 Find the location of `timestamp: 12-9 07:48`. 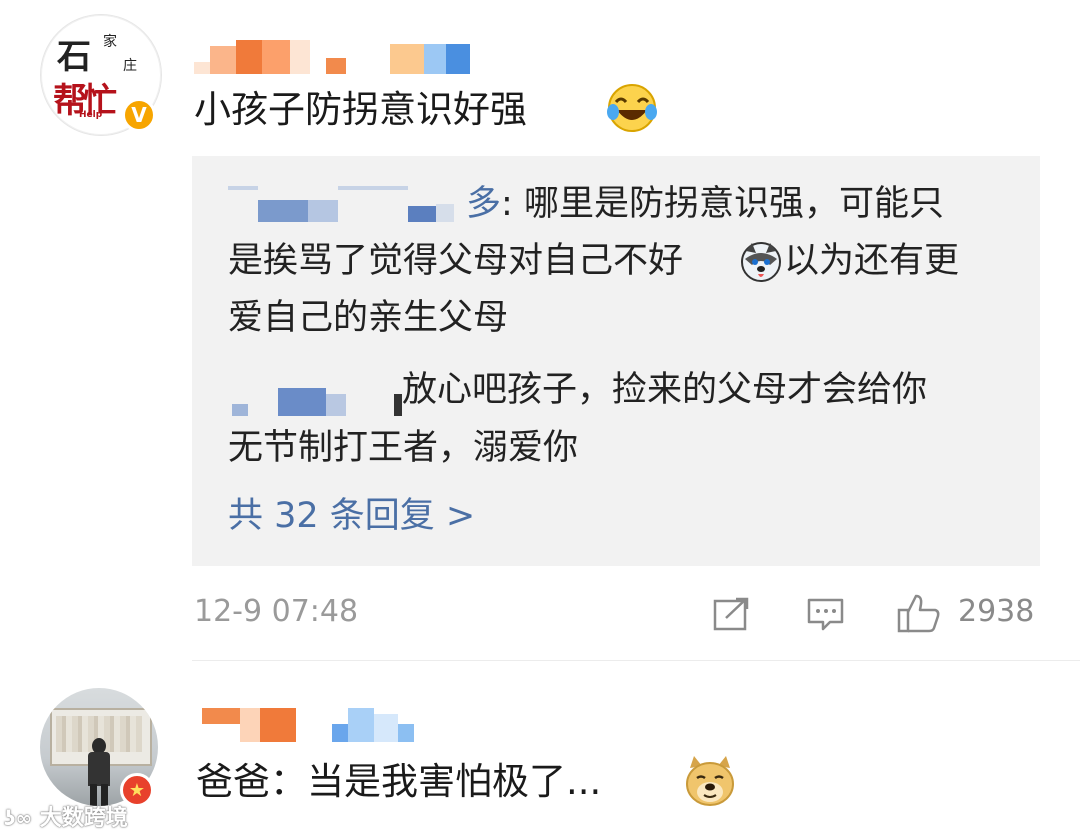

timestamp: 12-9 07:48 is located at coordinates (276, 611).